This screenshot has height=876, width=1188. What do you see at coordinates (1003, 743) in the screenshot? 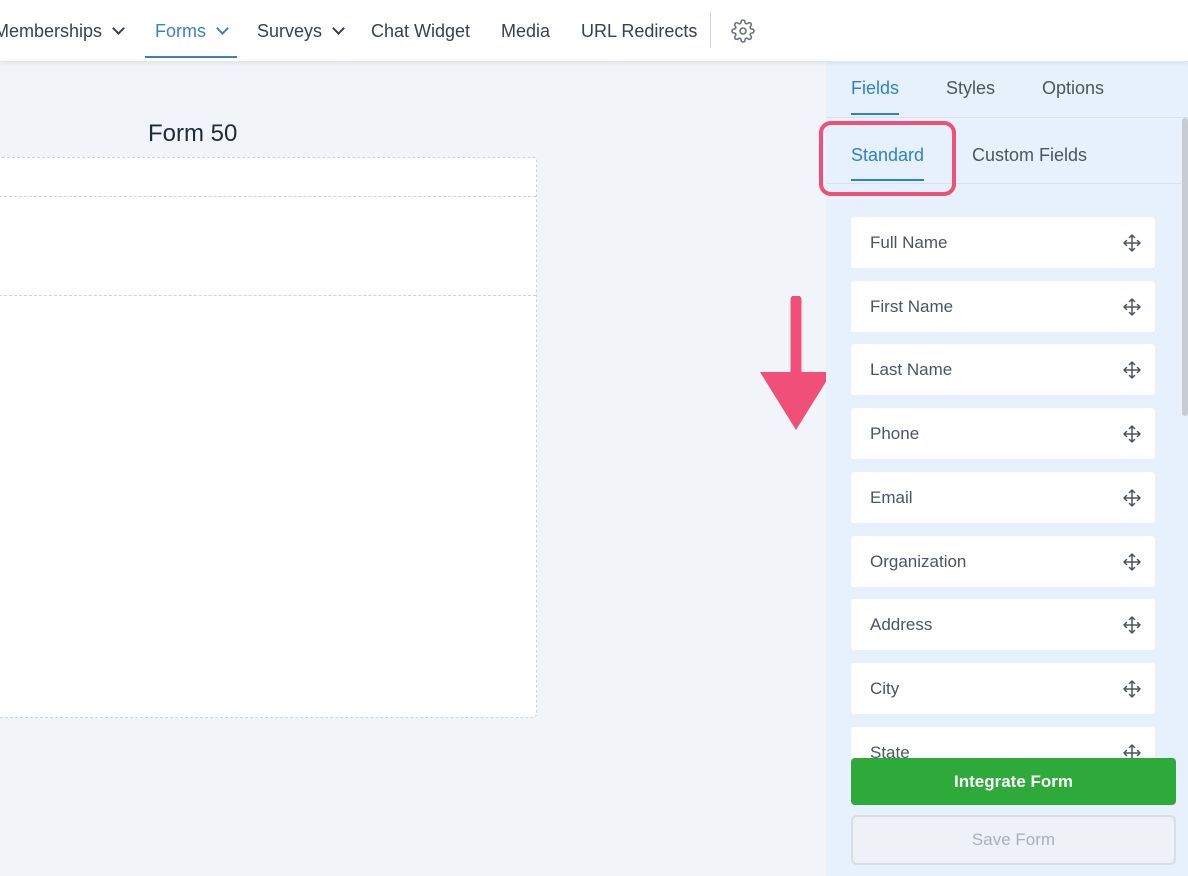
I see `field-state: State` at bounding box center [1003, 743].